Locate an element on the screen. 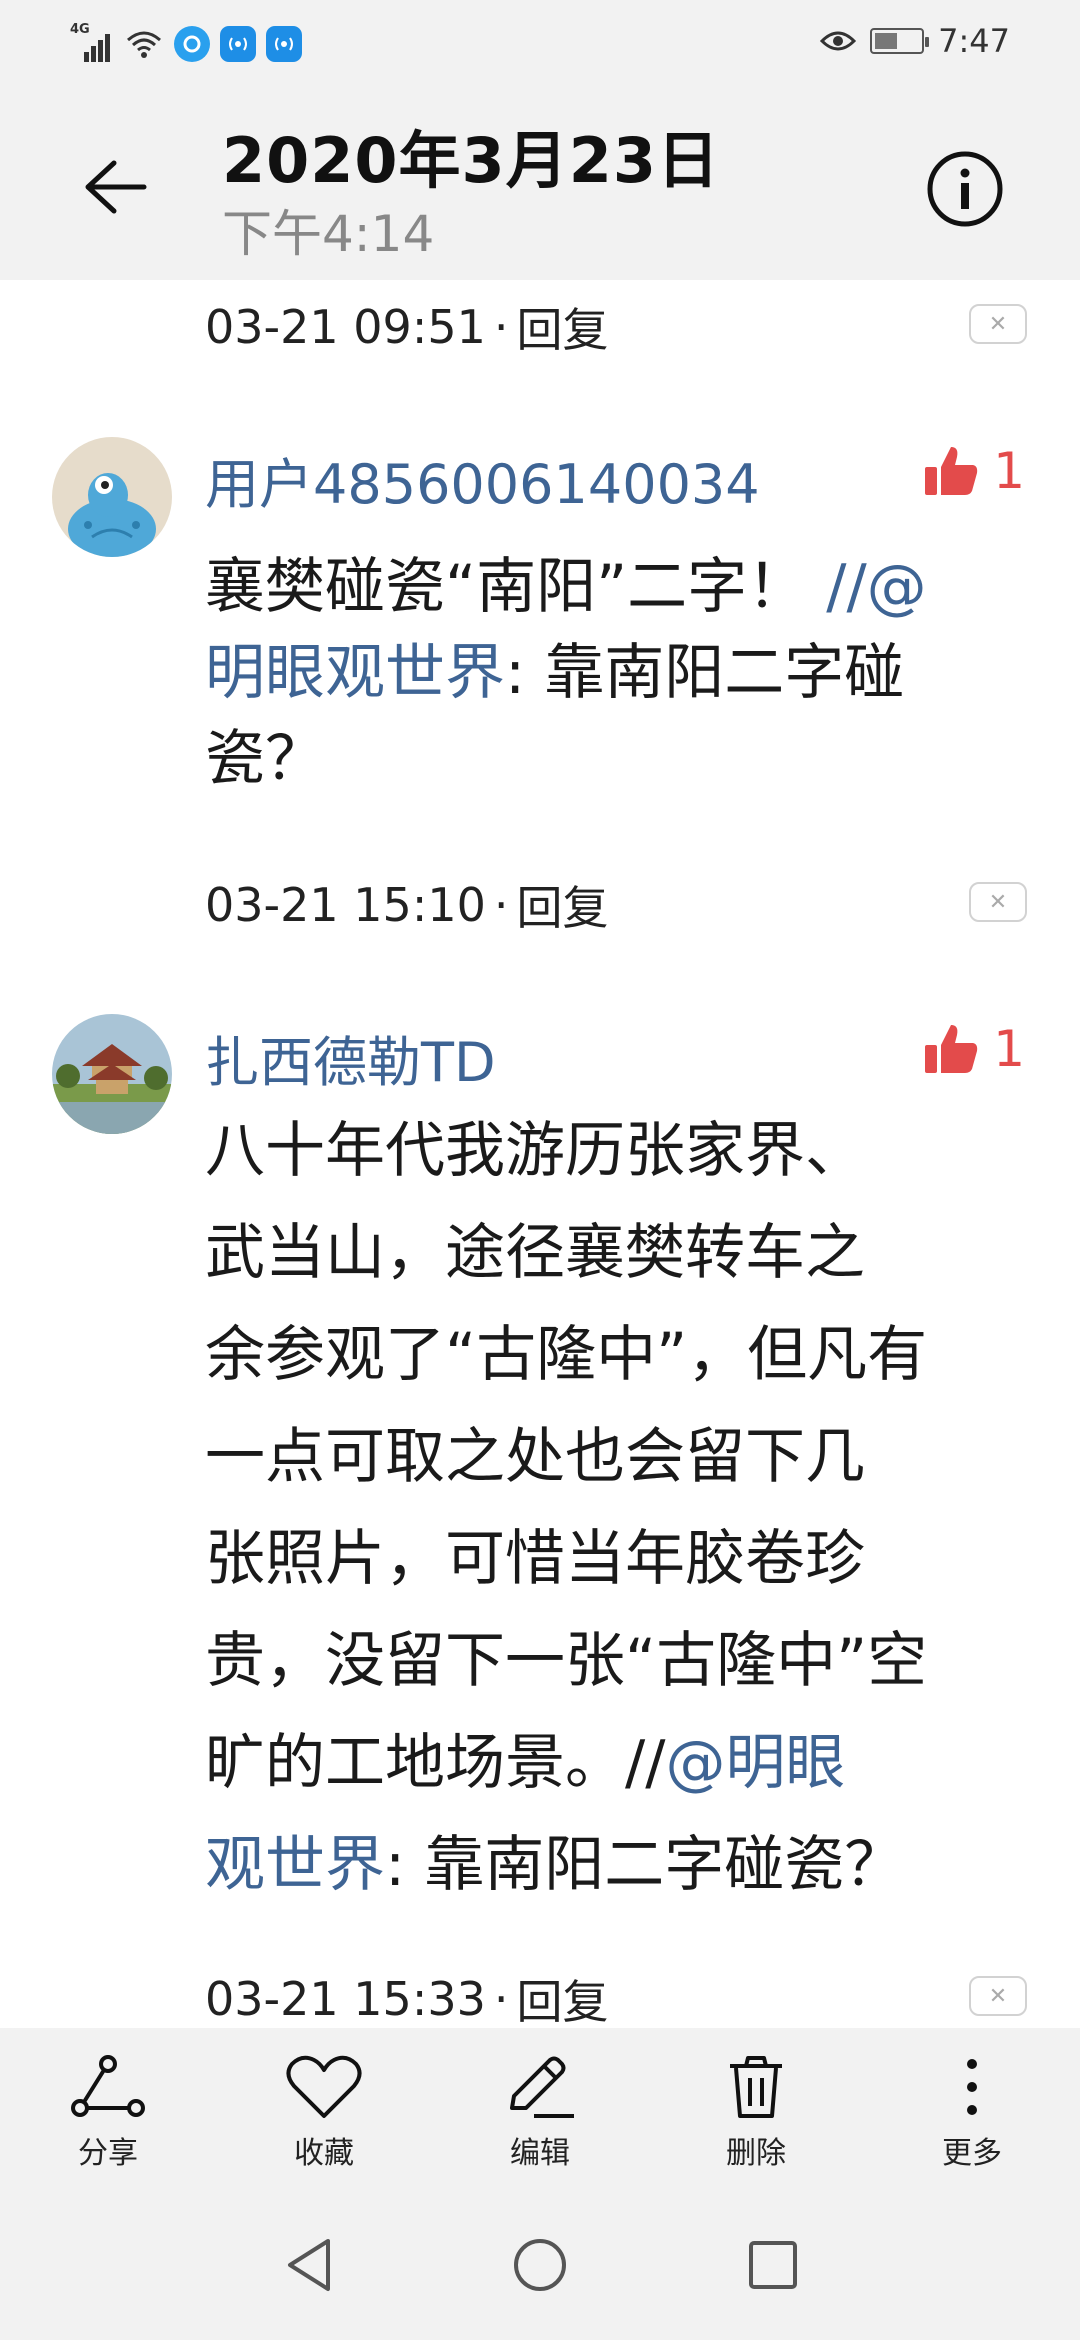 The height and width of the screenshot is (2340, 1080). comment-username: 扎西德勒TD is located at coordinates (350, 1057).